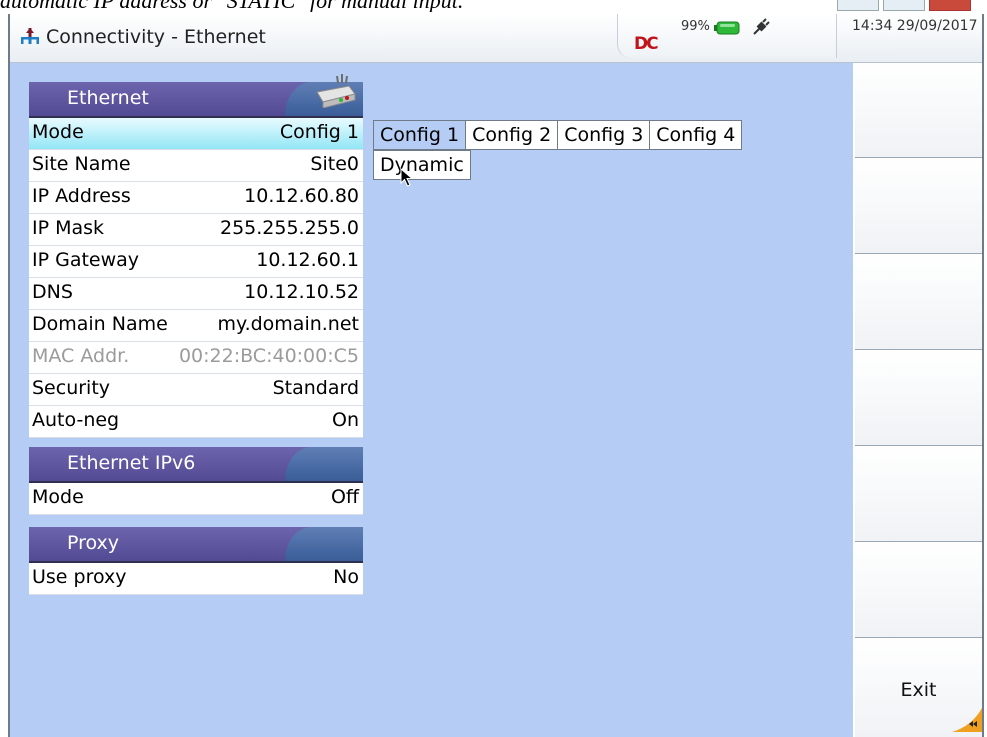 The height and width of the screenshot is (737, 987). I want to click on row-value: my.domain.net, so click(288, 324).